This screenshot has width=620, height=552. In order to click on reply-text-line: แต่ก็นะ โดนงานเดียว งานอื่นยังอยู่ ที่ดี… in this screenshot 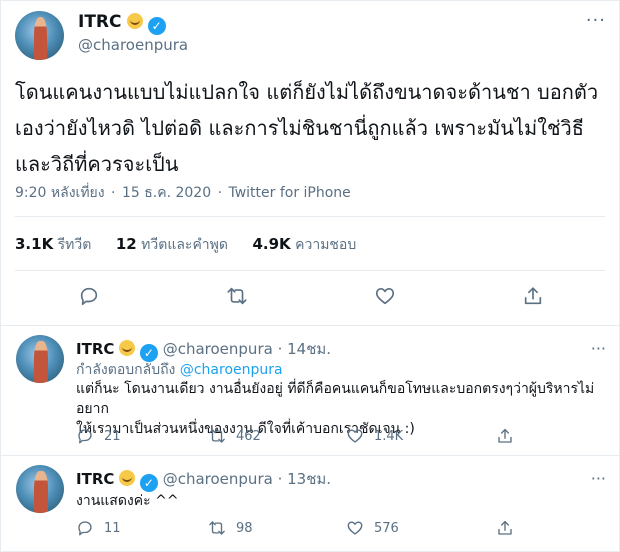, I will do `click(335, 399)`.